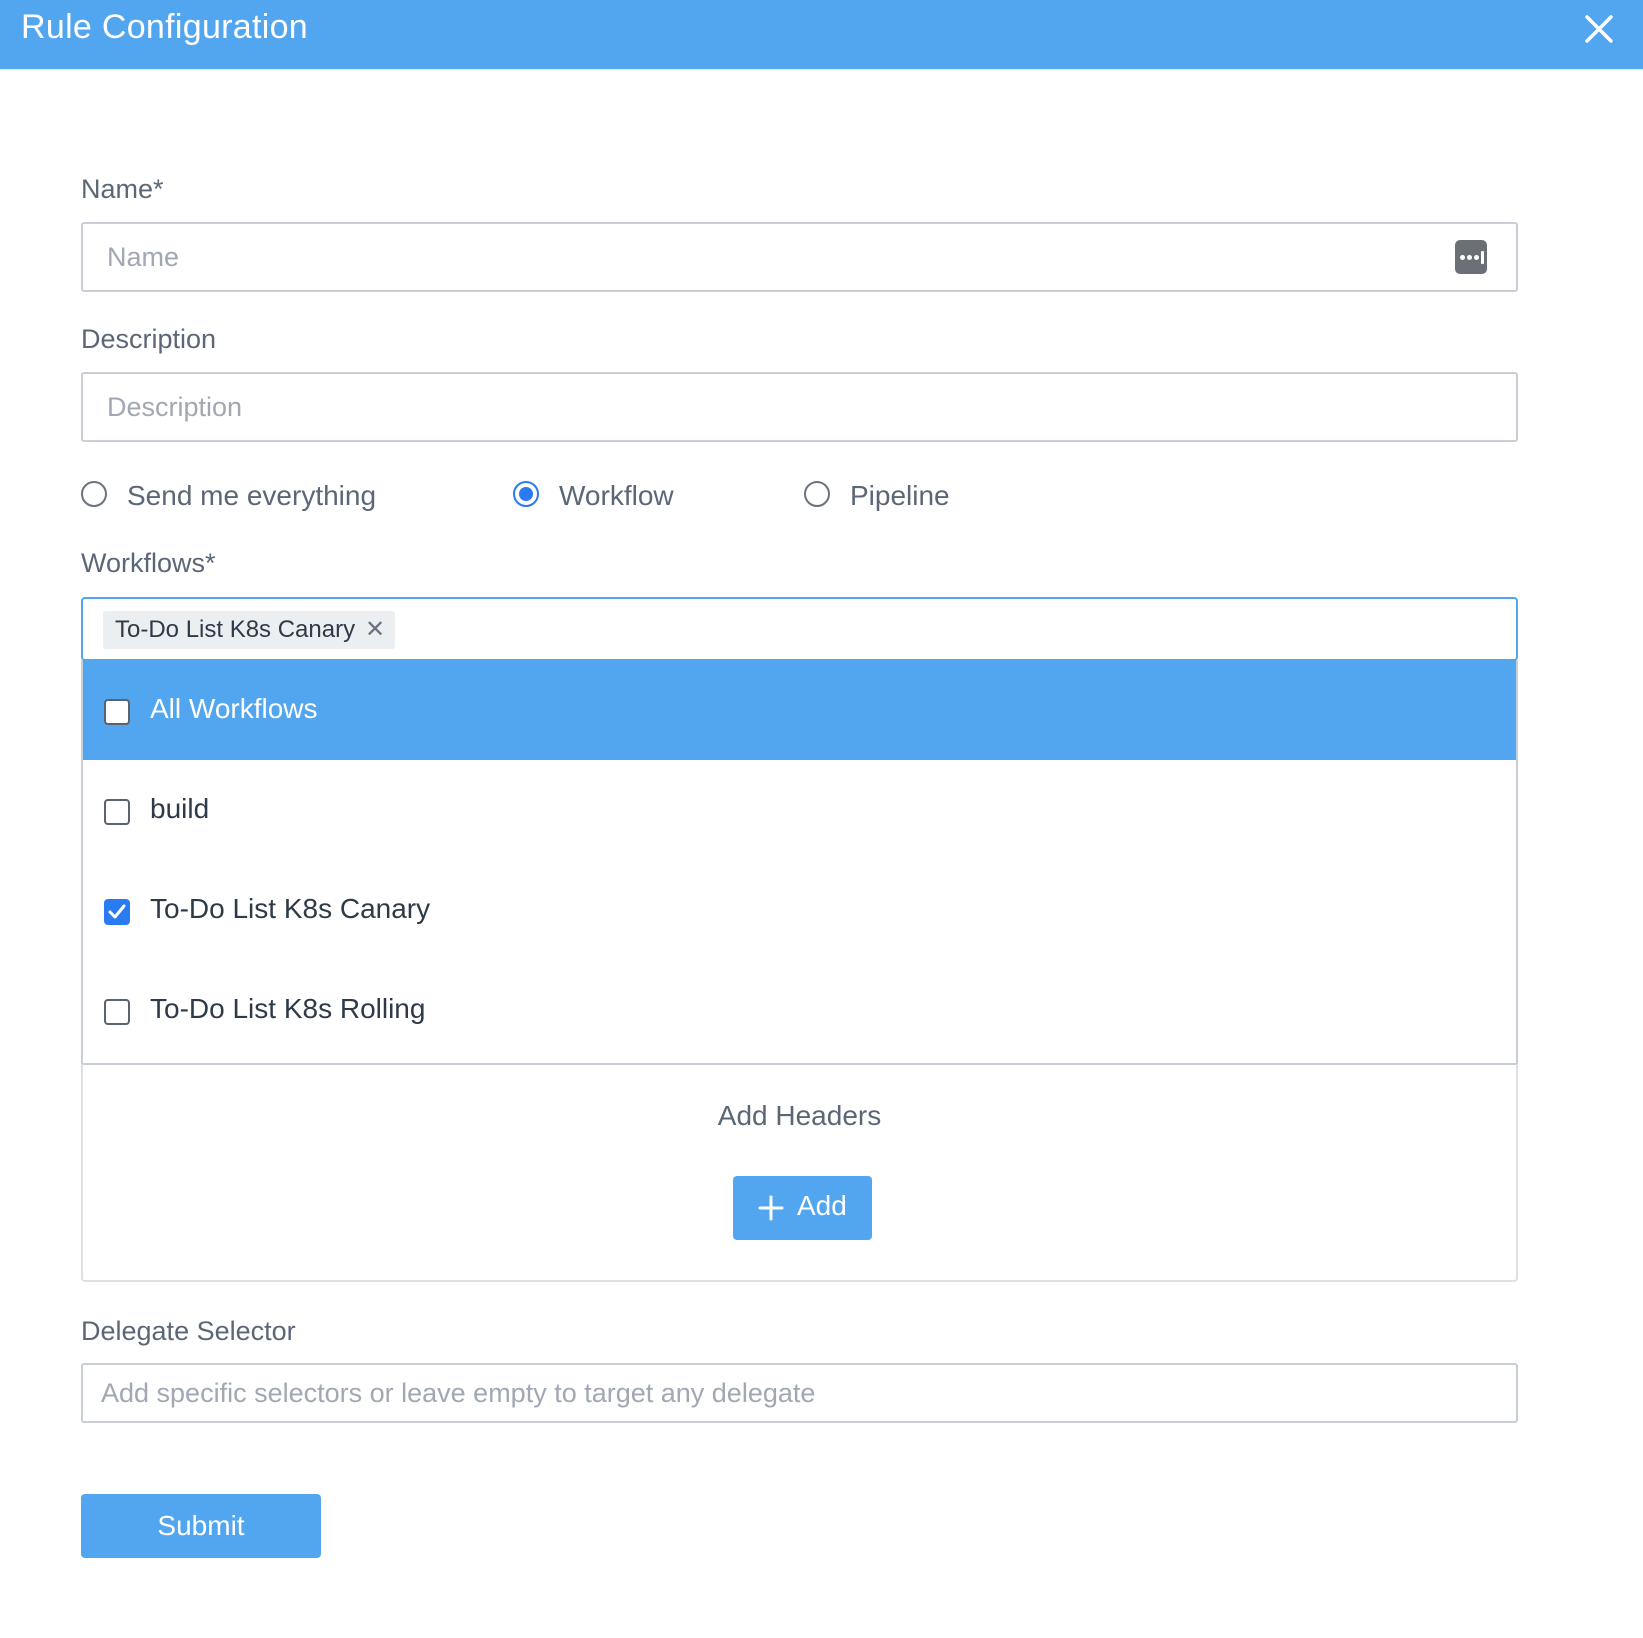 Image resolution: width=1643 pixels, height=1638 pixels. What do you see at coordinates (148, 563) in the screenshot?
I see `workflows-label: Workflows*` at bounding box center [148, 563].